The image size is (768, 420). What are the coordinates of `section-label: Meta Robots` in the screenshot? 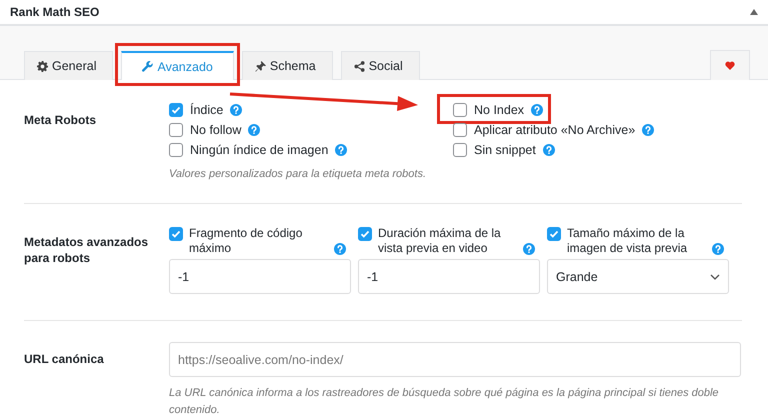 It's located at (60, 120).